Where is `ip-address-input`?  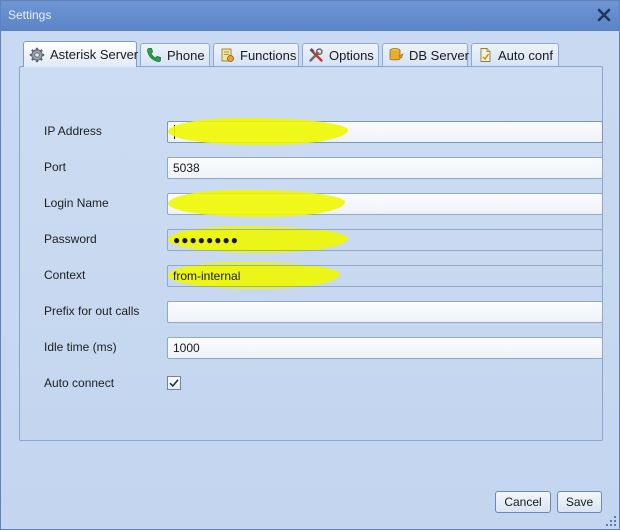
ip-address-input is located at coordinates (385, 132).